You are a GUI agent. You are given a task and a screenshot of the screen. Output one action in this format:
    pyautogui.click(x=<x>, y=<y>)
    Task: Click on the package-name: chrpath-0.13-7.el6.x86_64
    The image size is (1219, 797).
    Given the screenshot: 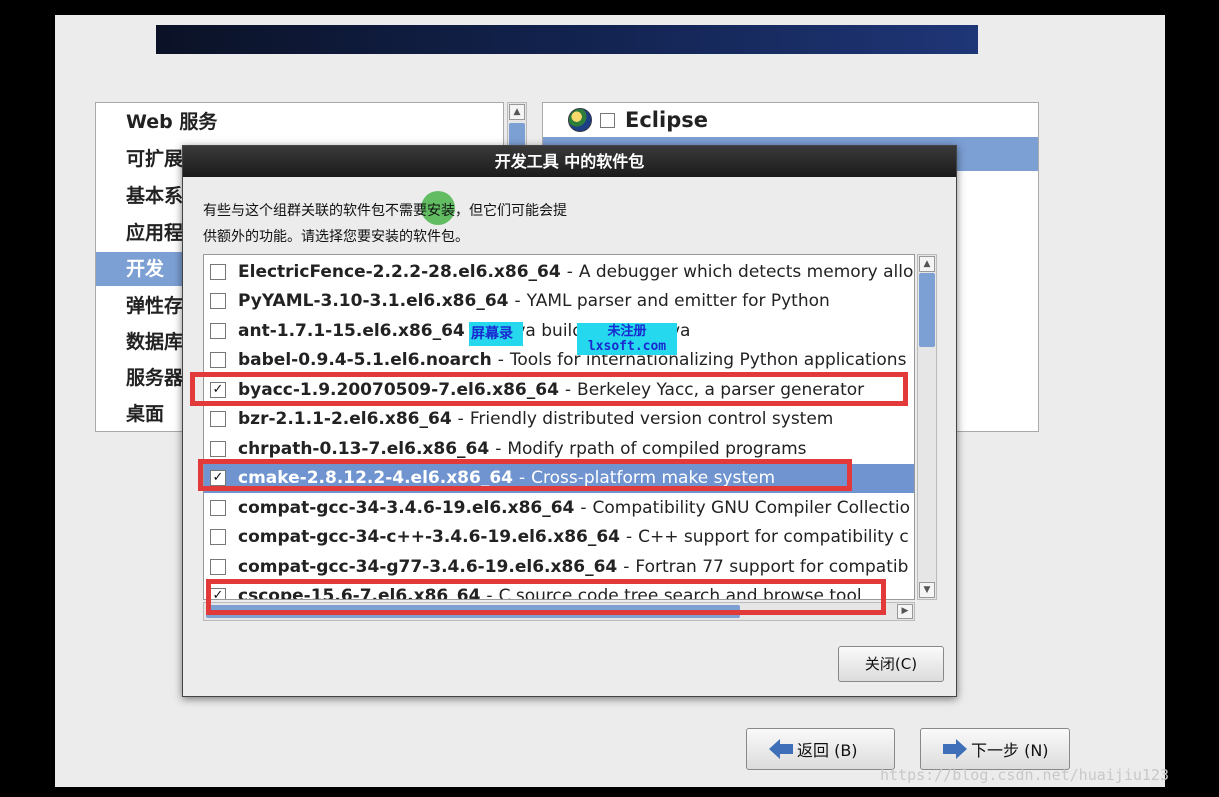 What is the action you would take?
    pyautogui.click(x=364, y=448)
    